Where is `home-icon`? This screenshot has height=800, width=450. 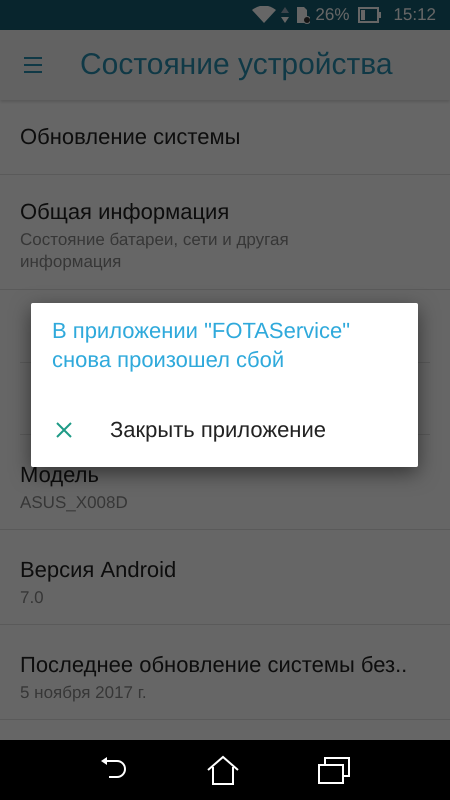
home-icon is located at coordinates (223, 770).